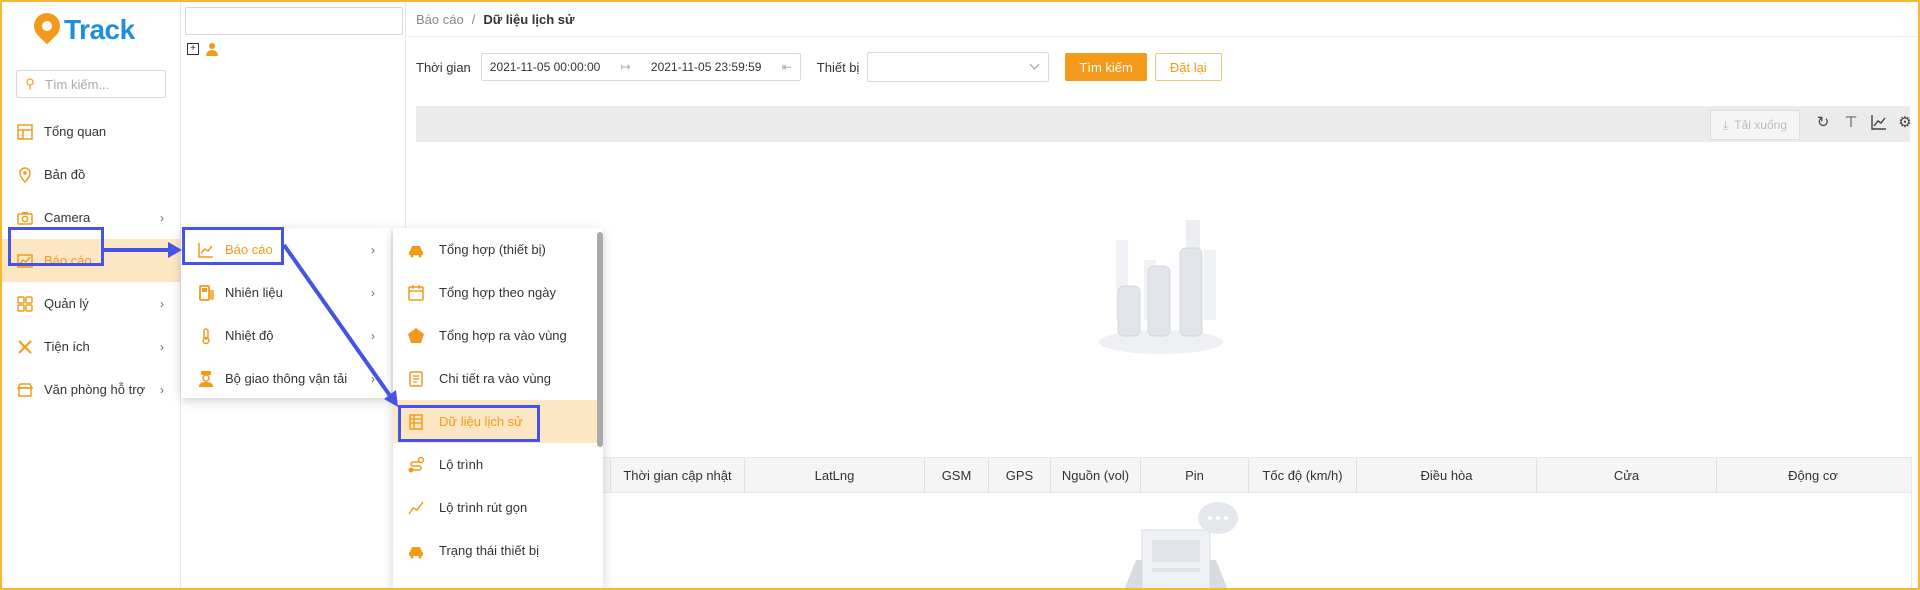 The height and width of the screenshot is (590, 1920). What do you see at coordinates (100, 84) in the screenshot?
I see `sidebar-search-input` at bounding box center [100, 84].